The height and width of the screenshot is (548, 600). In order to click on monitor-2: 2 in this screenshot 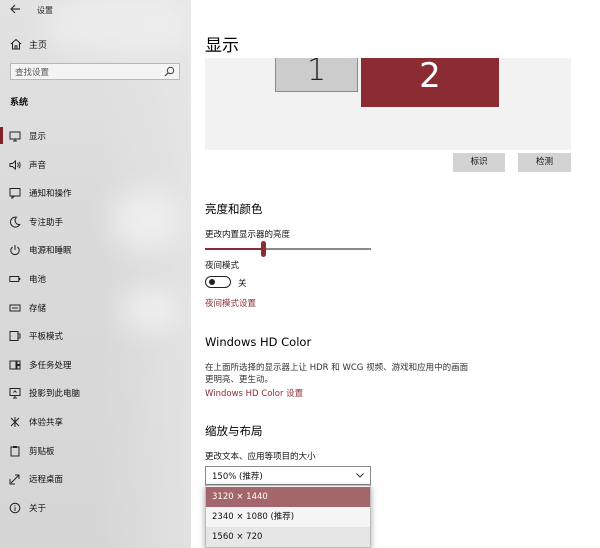, I will do `click(430, 82)`.